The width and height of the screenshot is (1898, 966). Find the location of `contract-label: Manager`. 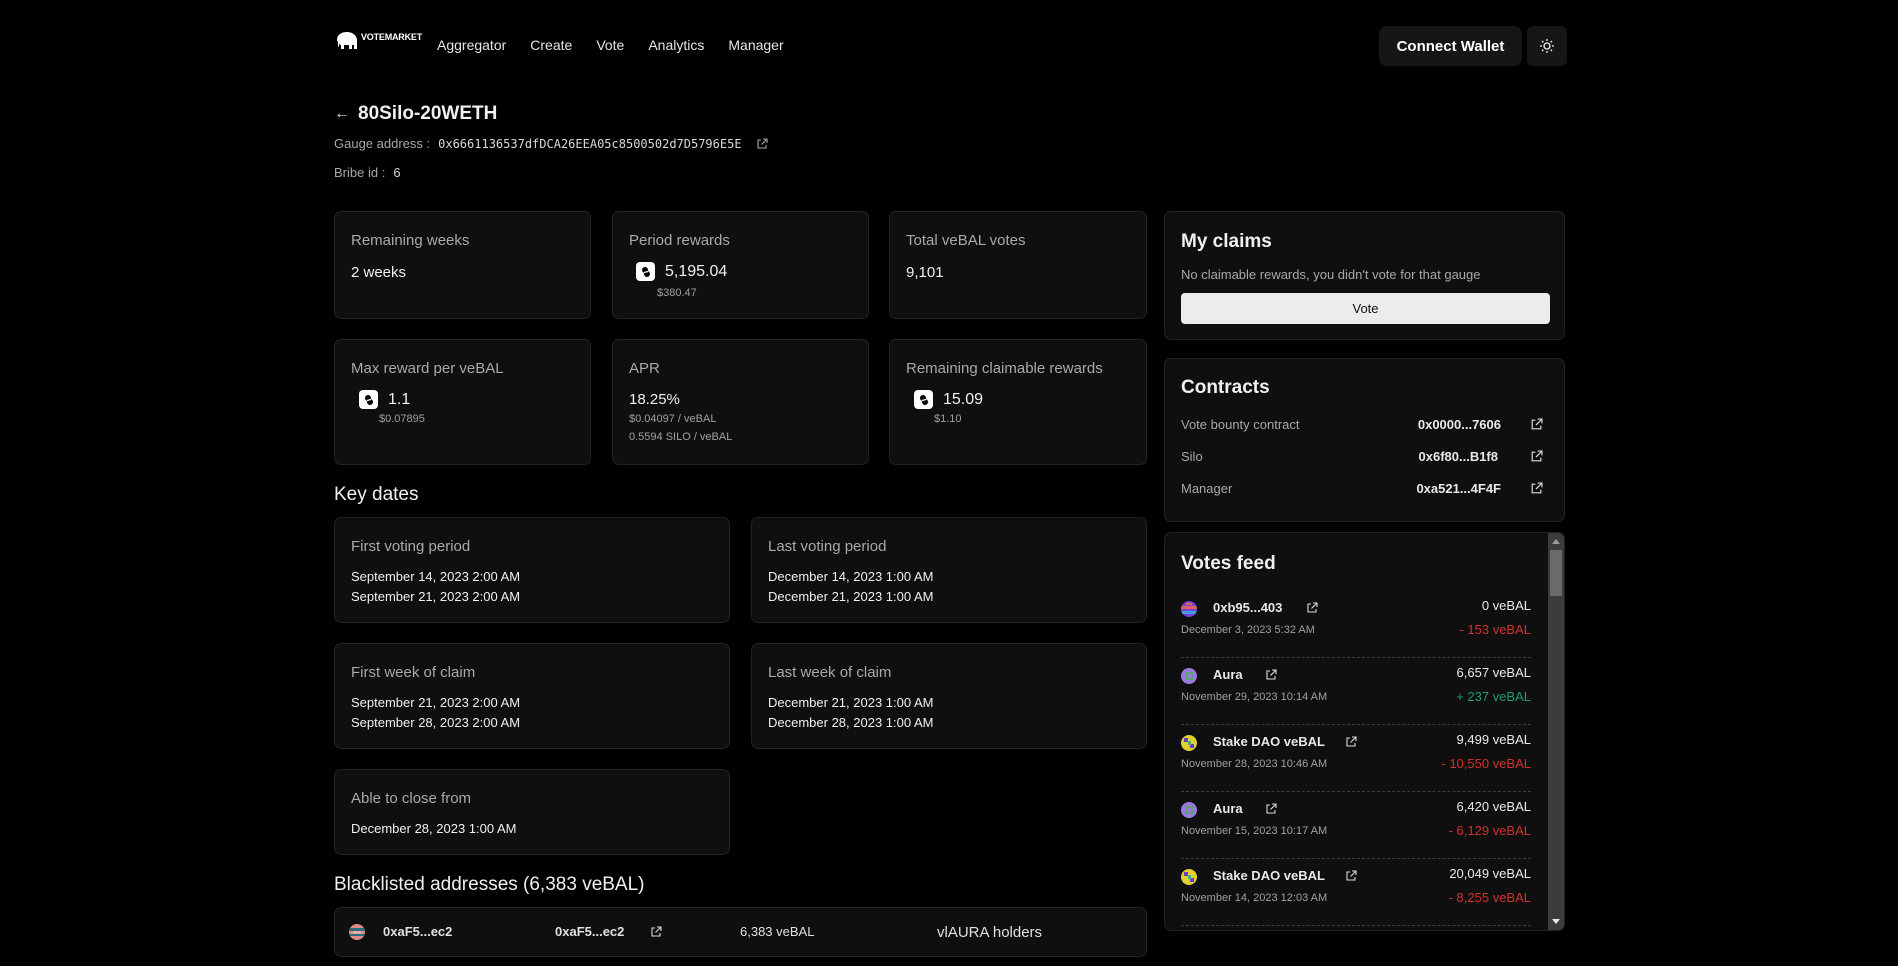

contract-label: Manager is located at coordinates (1207, 488).